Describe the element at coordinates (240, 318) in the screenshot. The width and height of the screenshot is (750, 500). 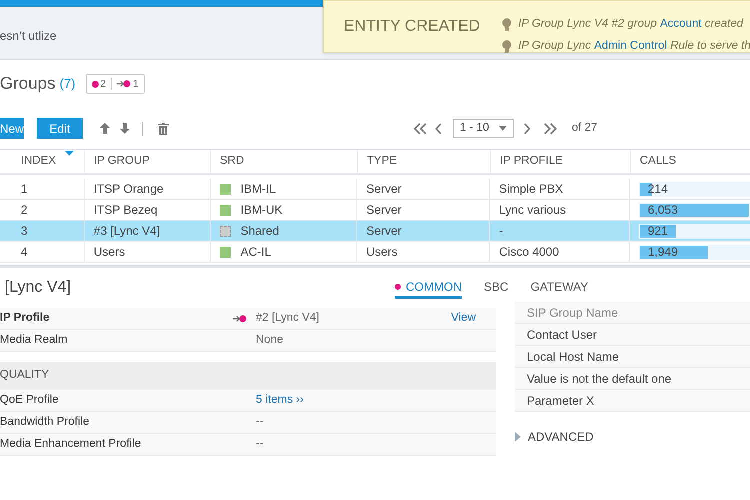
I see `linked-arrow-icon` at that location.